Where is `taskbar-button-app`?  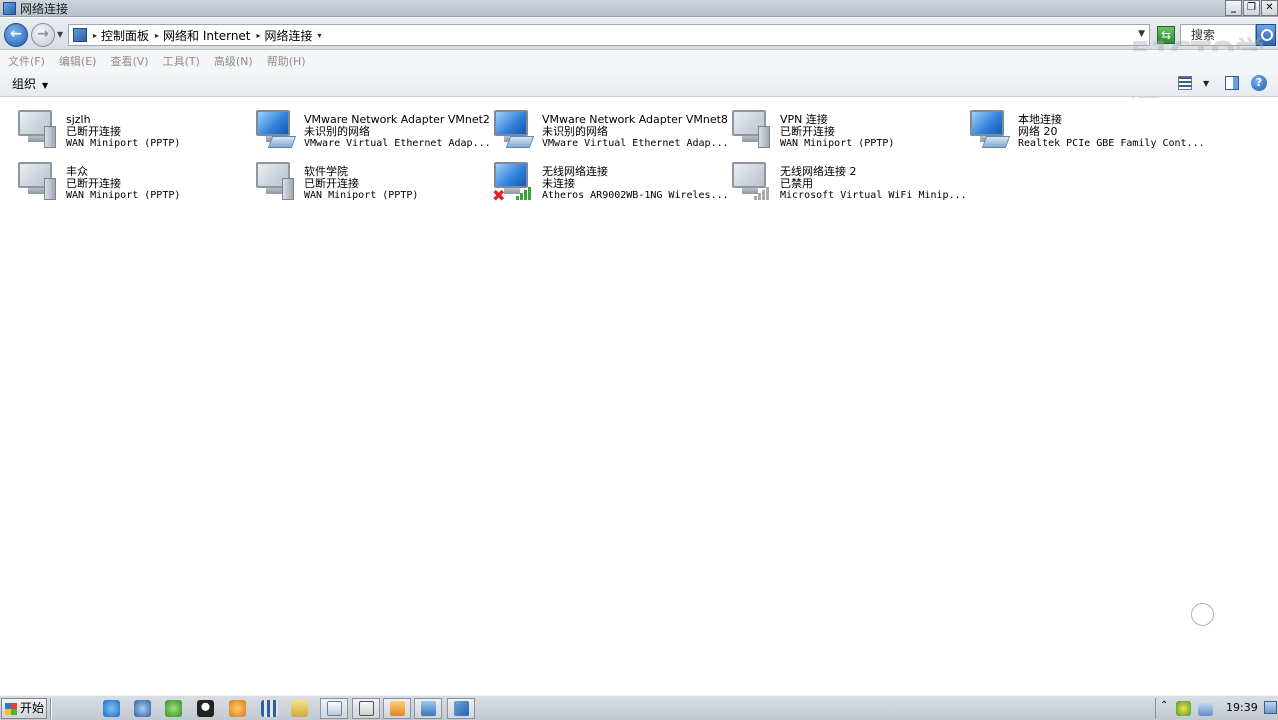
taskbar-button-app is located at coordinates (397, 708).